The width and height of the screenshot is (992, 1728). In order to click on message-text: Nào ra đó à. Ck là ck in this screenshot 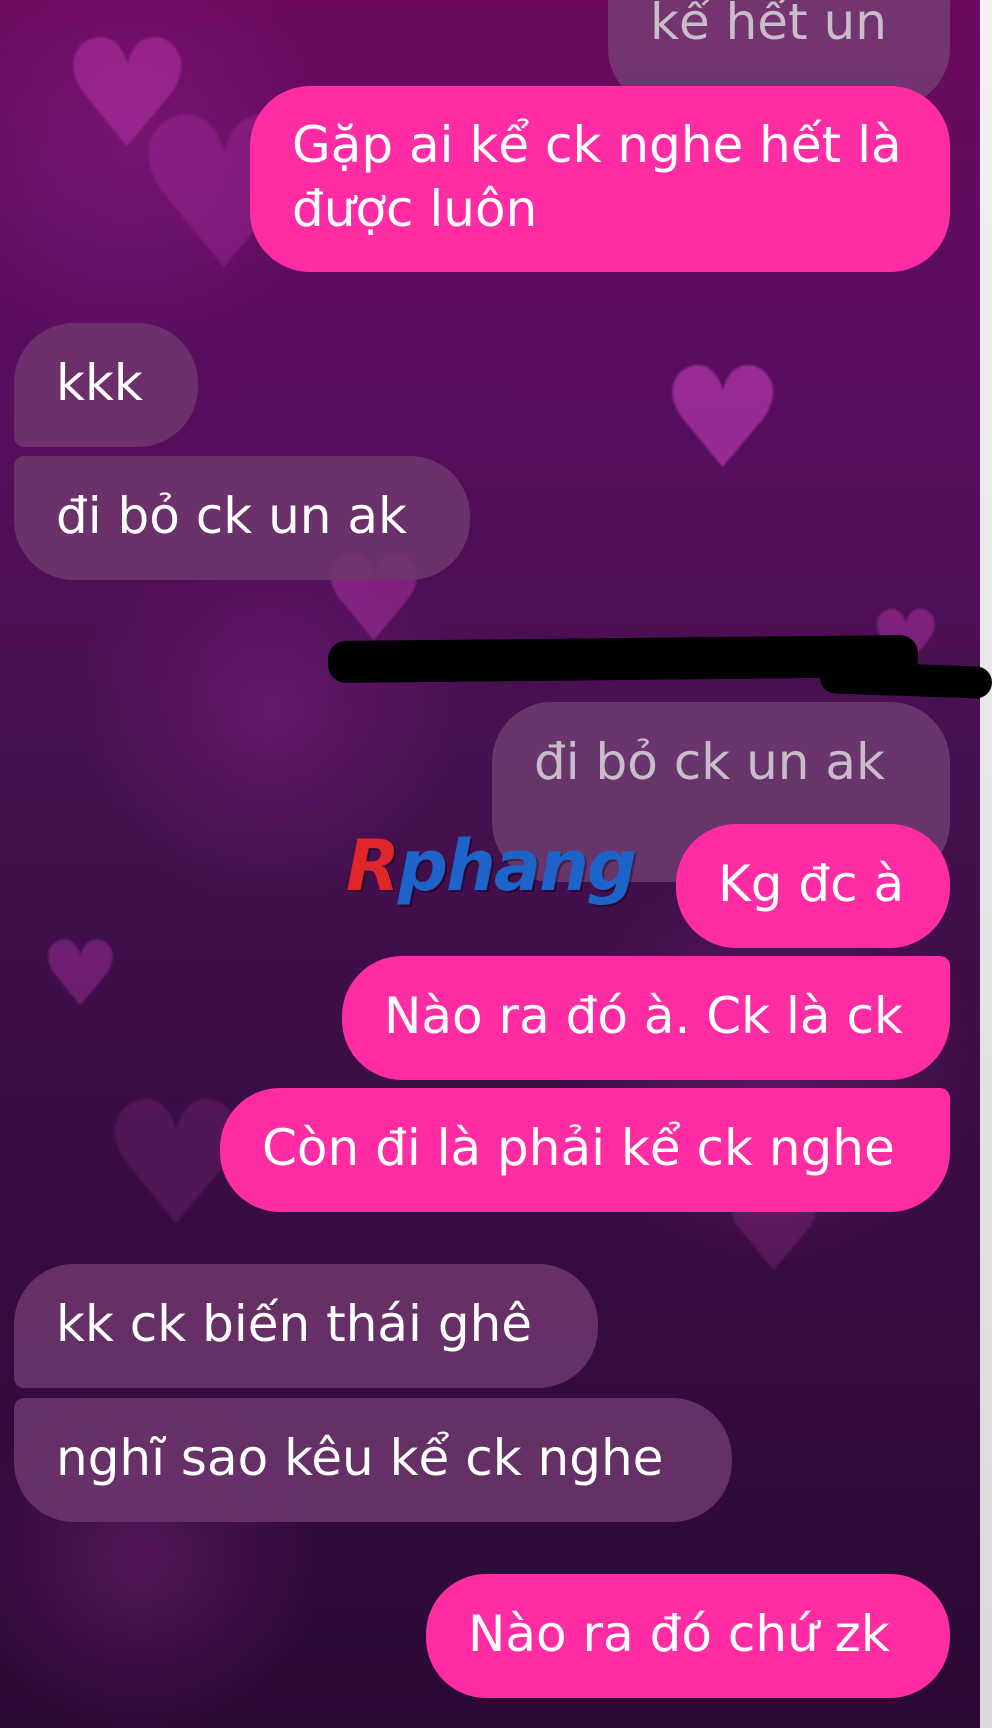, I will do `click(643, 1016)`.